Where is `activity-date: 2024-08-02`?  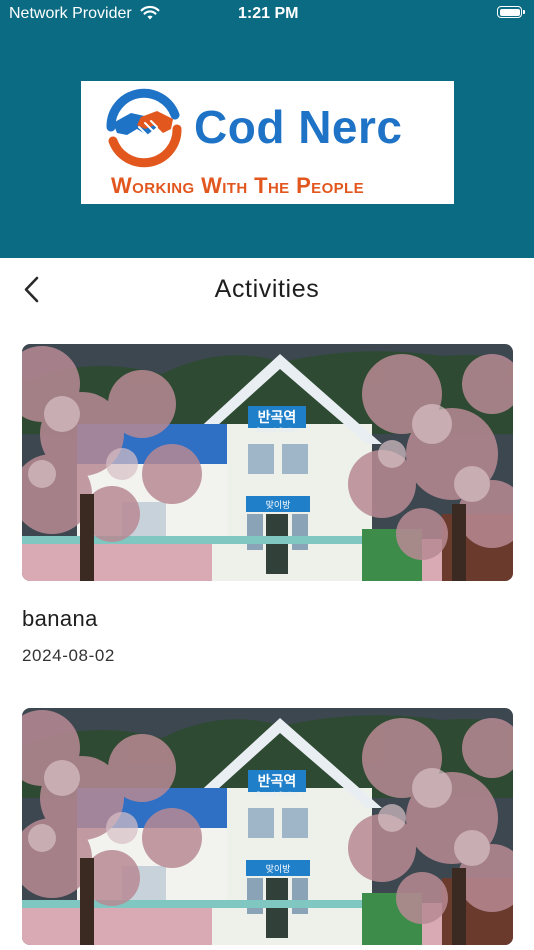 activity-date: 2024-08-02 is located at coordinates (68, 655).